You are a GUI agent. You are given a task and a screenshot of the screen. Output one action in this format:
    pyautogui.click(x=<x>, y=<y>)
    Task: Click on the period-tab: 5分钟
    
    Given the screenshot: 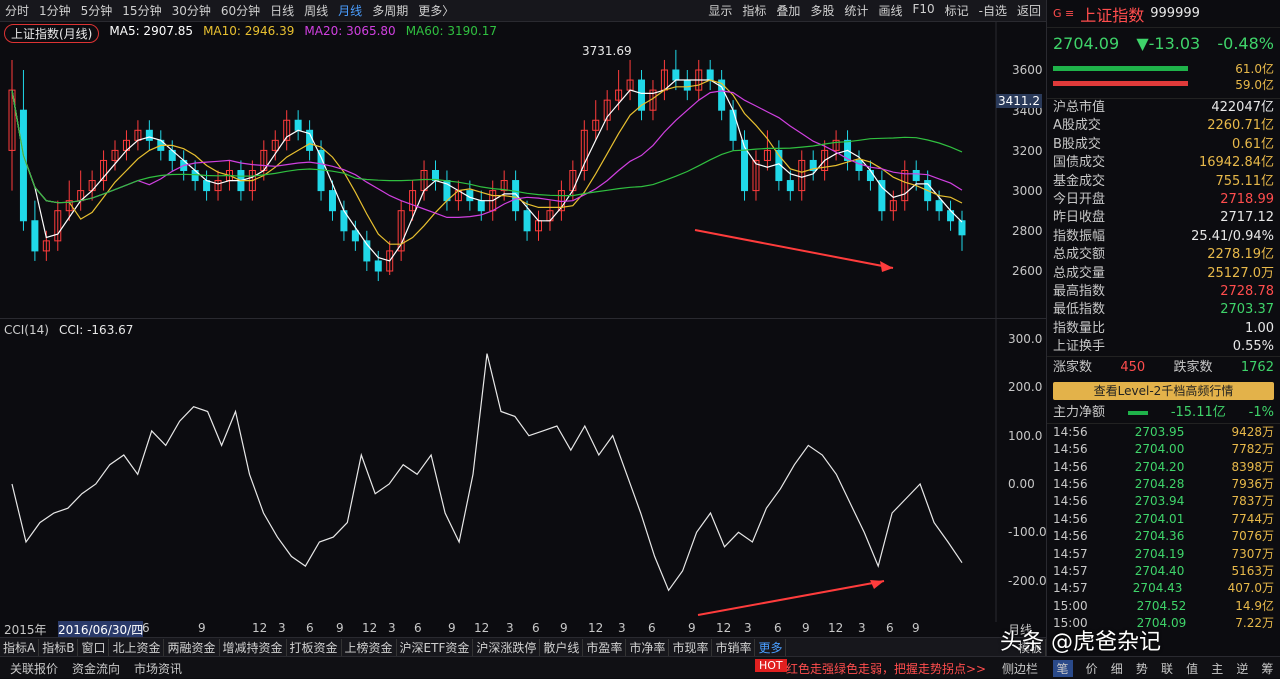 What is the action you would take?
    pyautogui.click(x=97, y=10)
    